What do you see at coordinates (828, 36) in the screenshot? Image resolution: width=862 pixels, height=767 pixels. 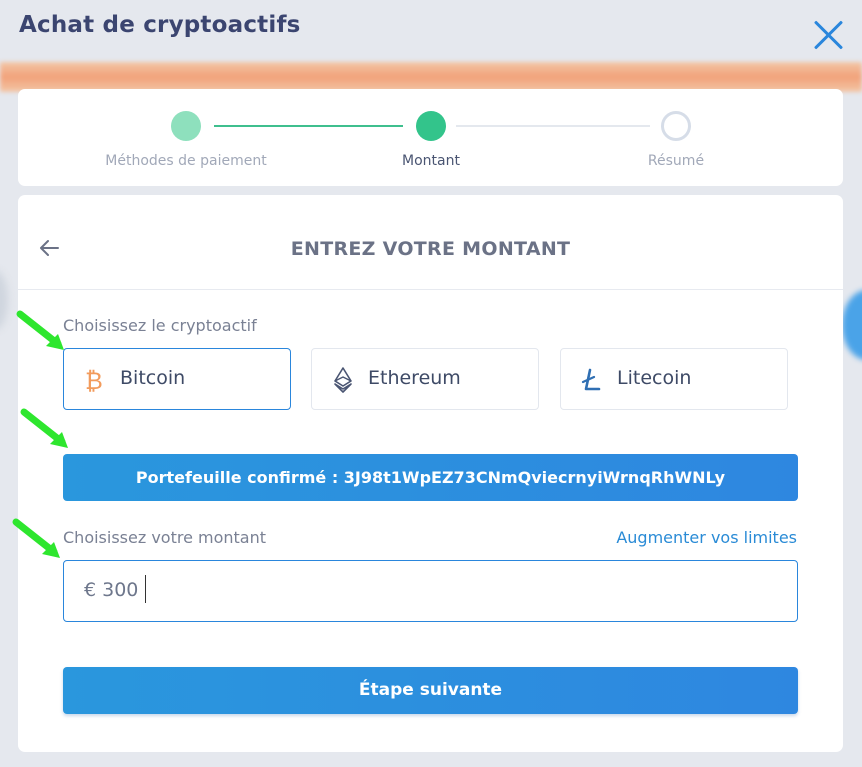 I see `close-icon` at bounding box center [828, 36].